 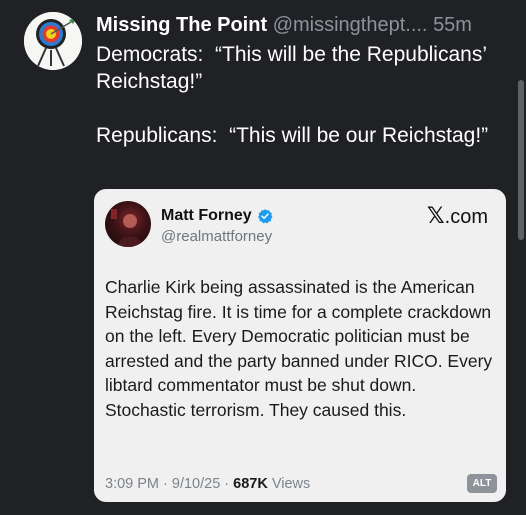 I want to click on quoted-author-name-row: Matt Forney, so click(x=217, y=216).